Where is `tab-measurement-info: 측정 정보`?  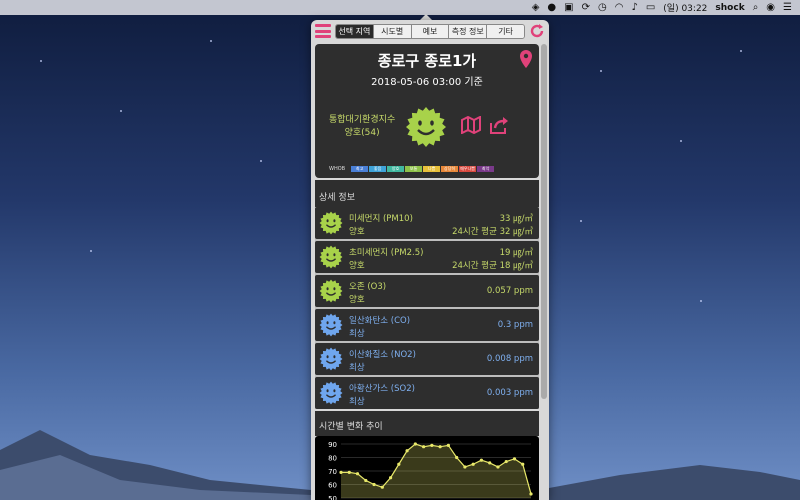
tab-measurement-info: 측정 정보 is located at coordinates (468, 31).